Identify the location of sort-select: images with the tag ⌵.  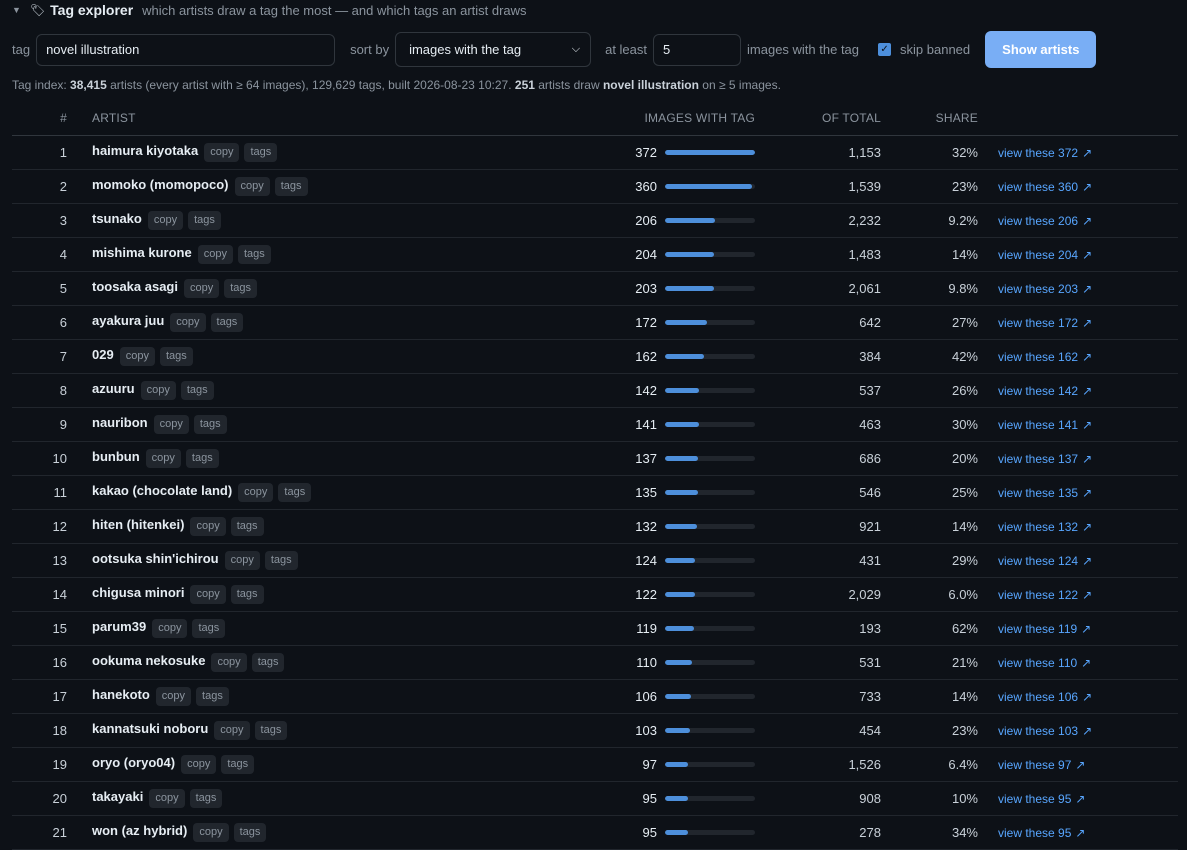
(493, 49).